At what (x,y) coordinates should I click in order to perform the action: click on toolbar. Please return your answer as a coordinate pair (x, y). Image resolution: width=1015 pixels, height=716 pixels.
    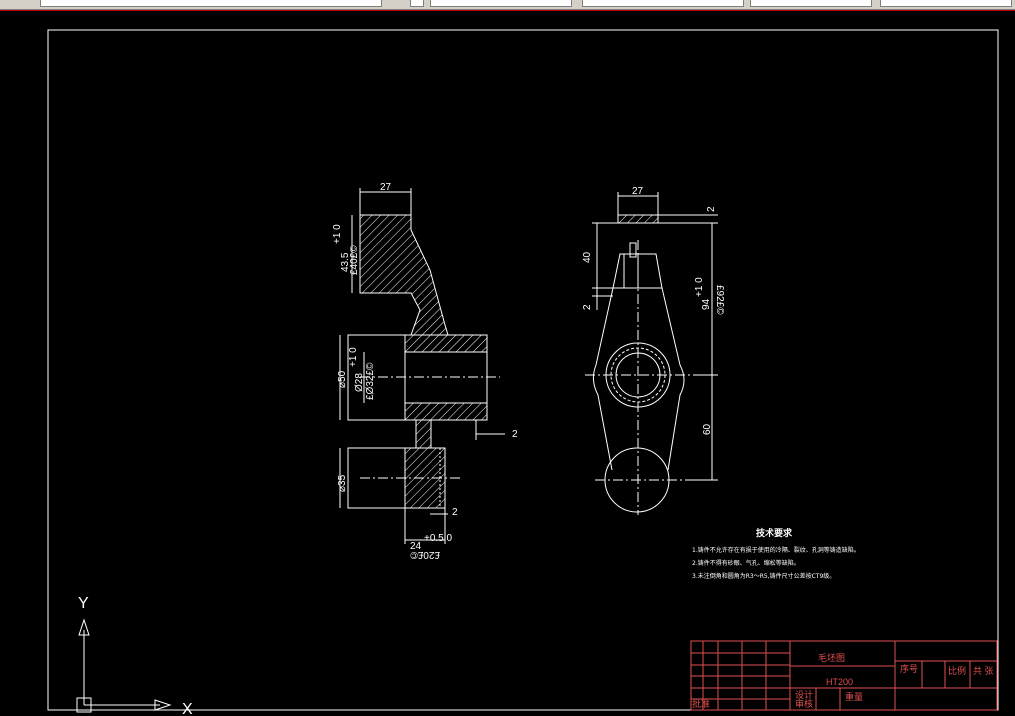
    Looking at the image, I should click on (507, 5).